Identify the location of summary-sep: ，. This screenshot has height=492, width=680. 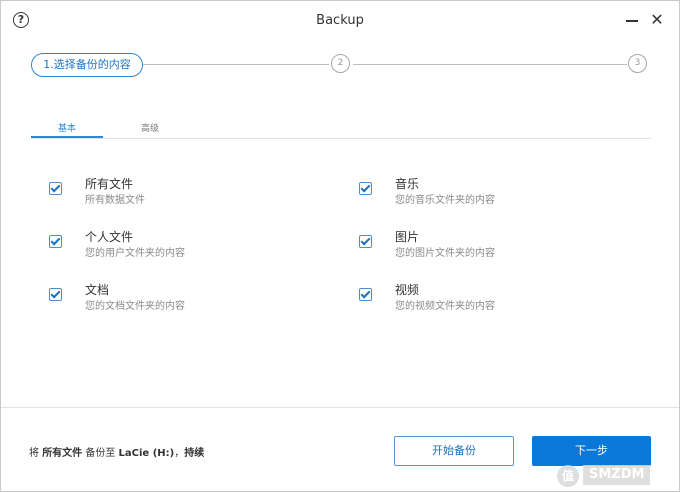
(179, 453).